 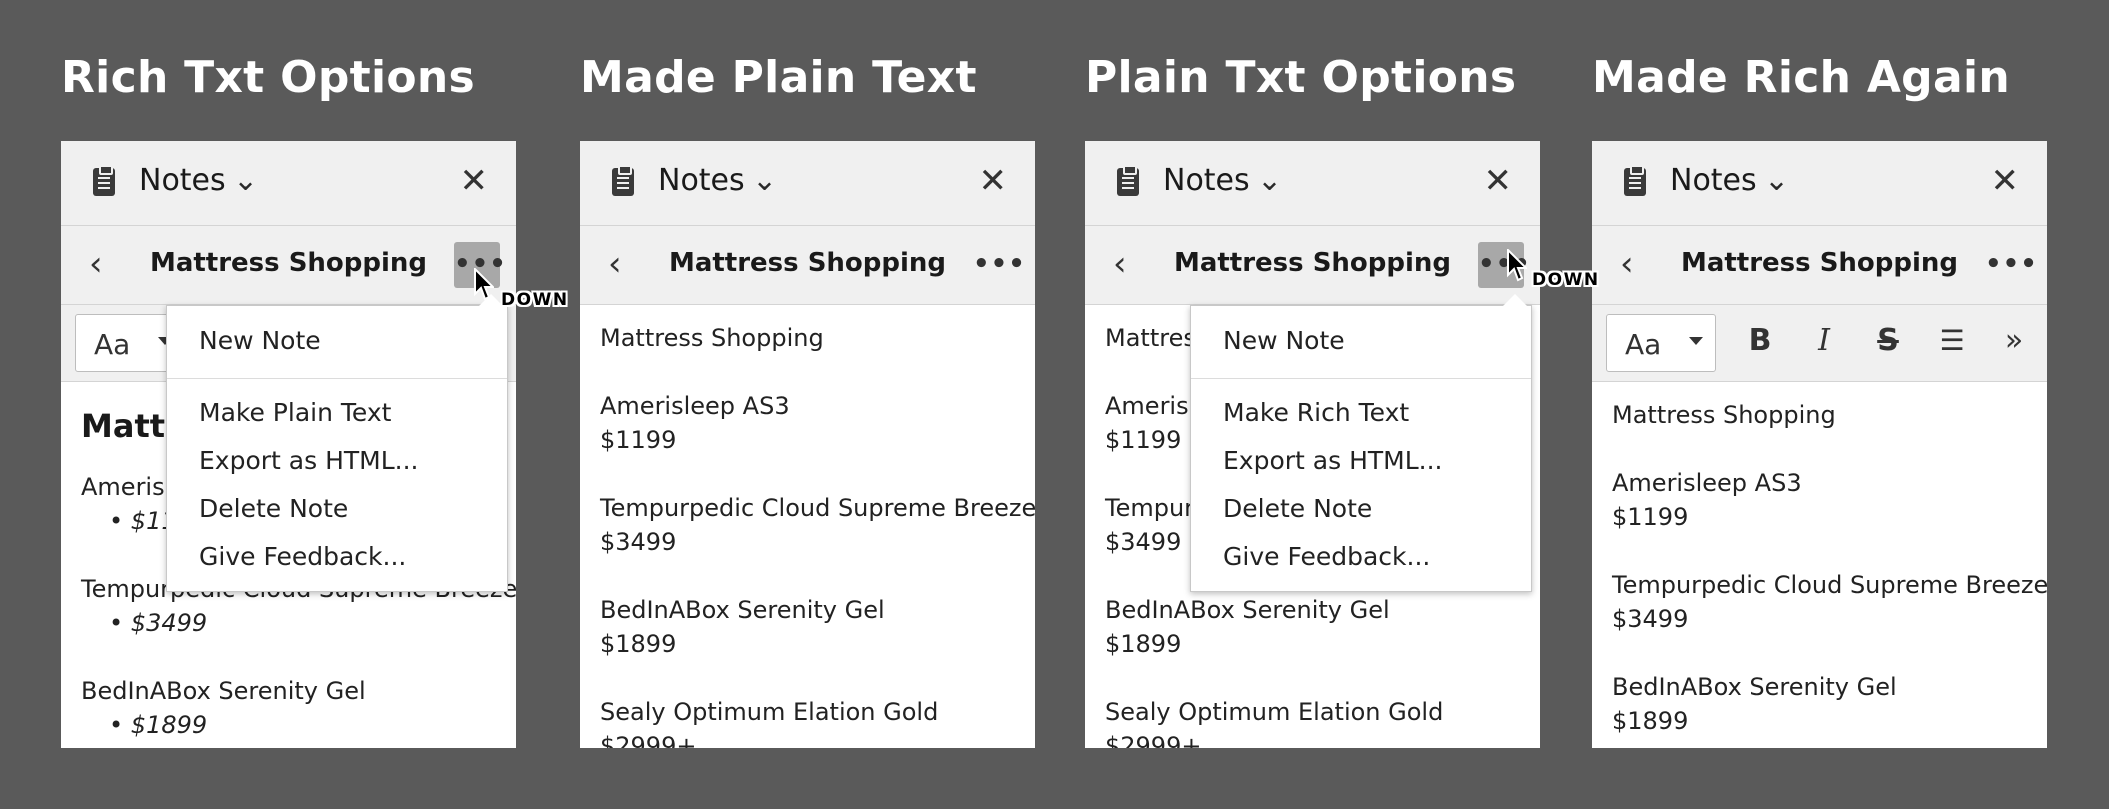 I want to click on format-toolbar: Aa B I S ☰ », so click(x=1819, y=343).